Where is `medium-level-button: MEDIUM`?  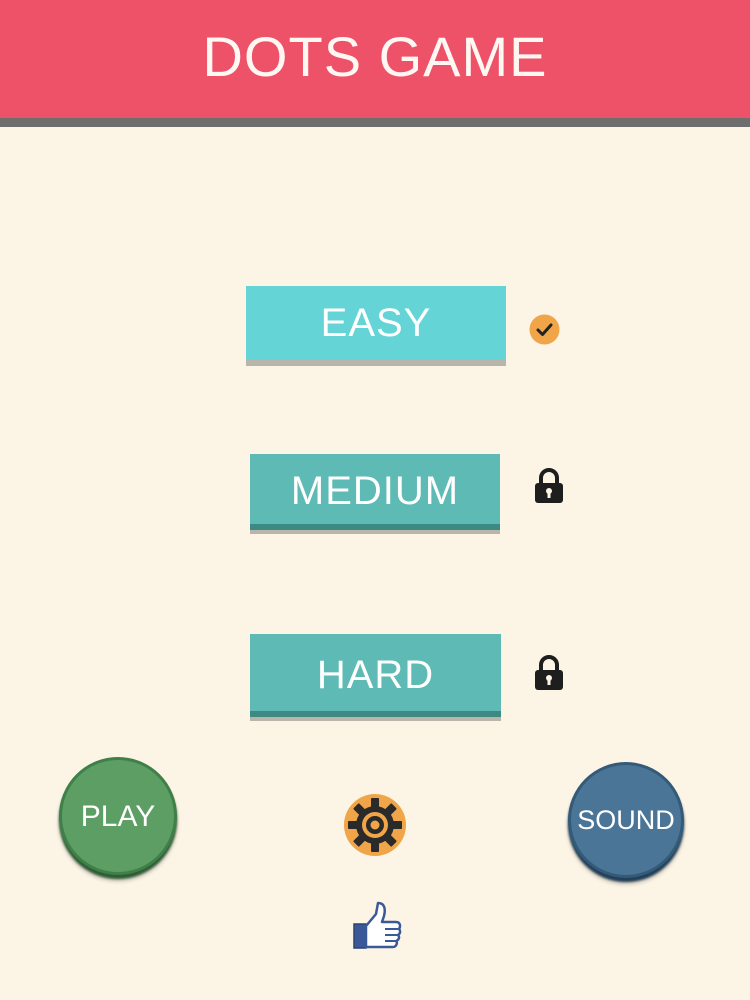
medium-level-button: MEDIUM is located at coordinates (375, 492).